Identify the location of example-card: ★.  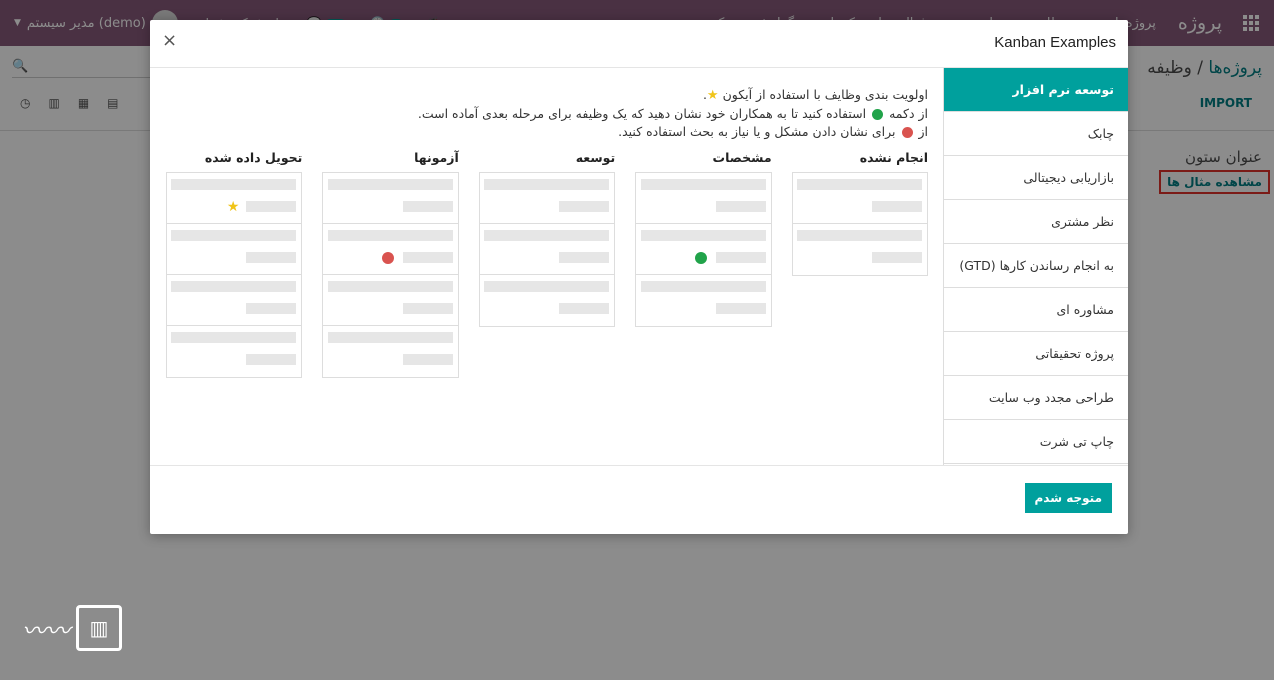
(234, 198).